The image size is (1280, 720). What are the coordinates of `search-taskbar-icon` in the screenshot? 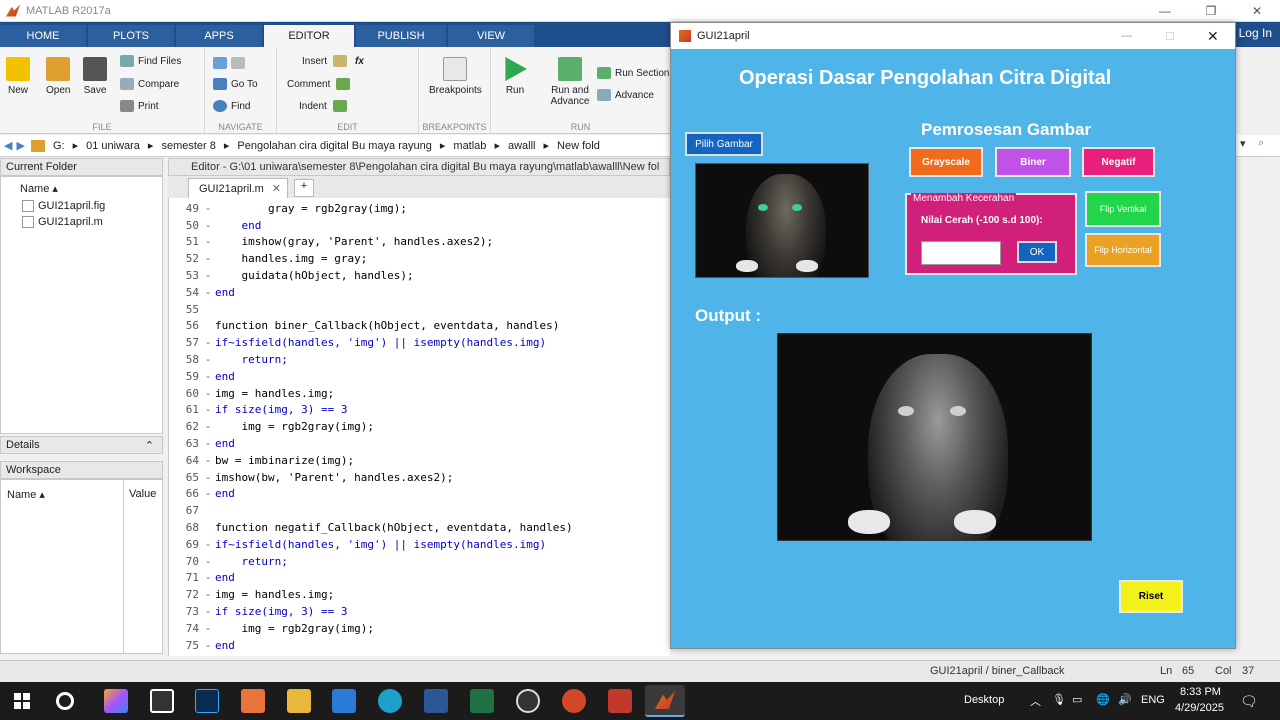 It's located at (65, 701).